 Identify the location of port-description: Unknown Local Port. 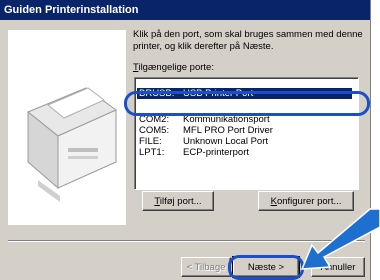
(226, 141).